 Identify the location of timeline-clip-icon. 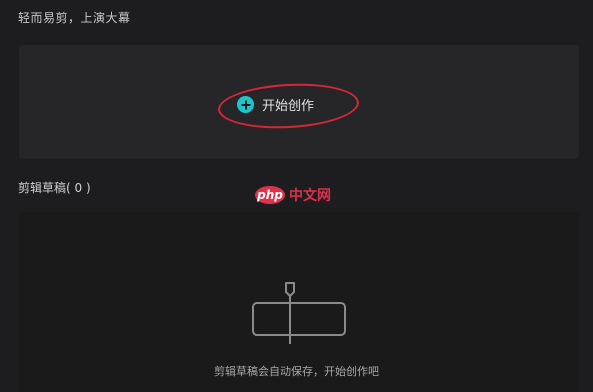
(299, 313).